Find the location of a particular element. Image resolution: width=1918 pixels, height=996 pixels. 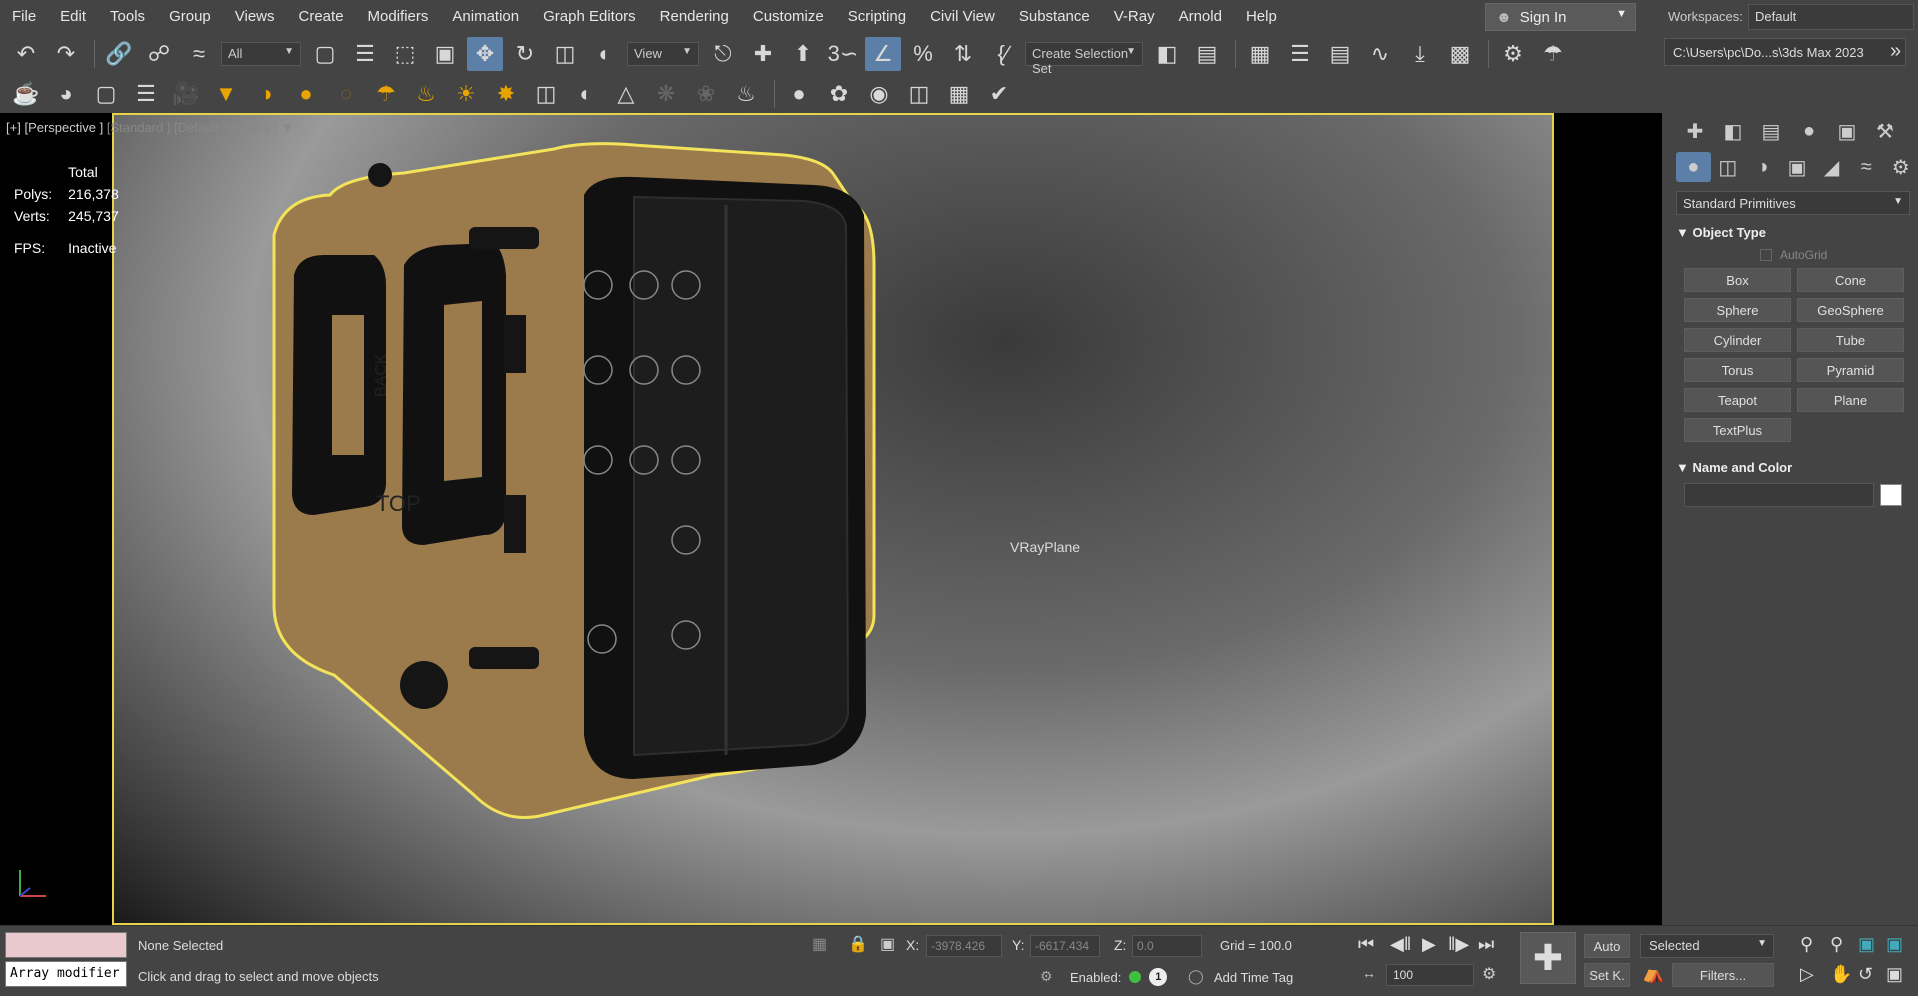

unlink-icon: ☍ is located at coordinates (159, 54).